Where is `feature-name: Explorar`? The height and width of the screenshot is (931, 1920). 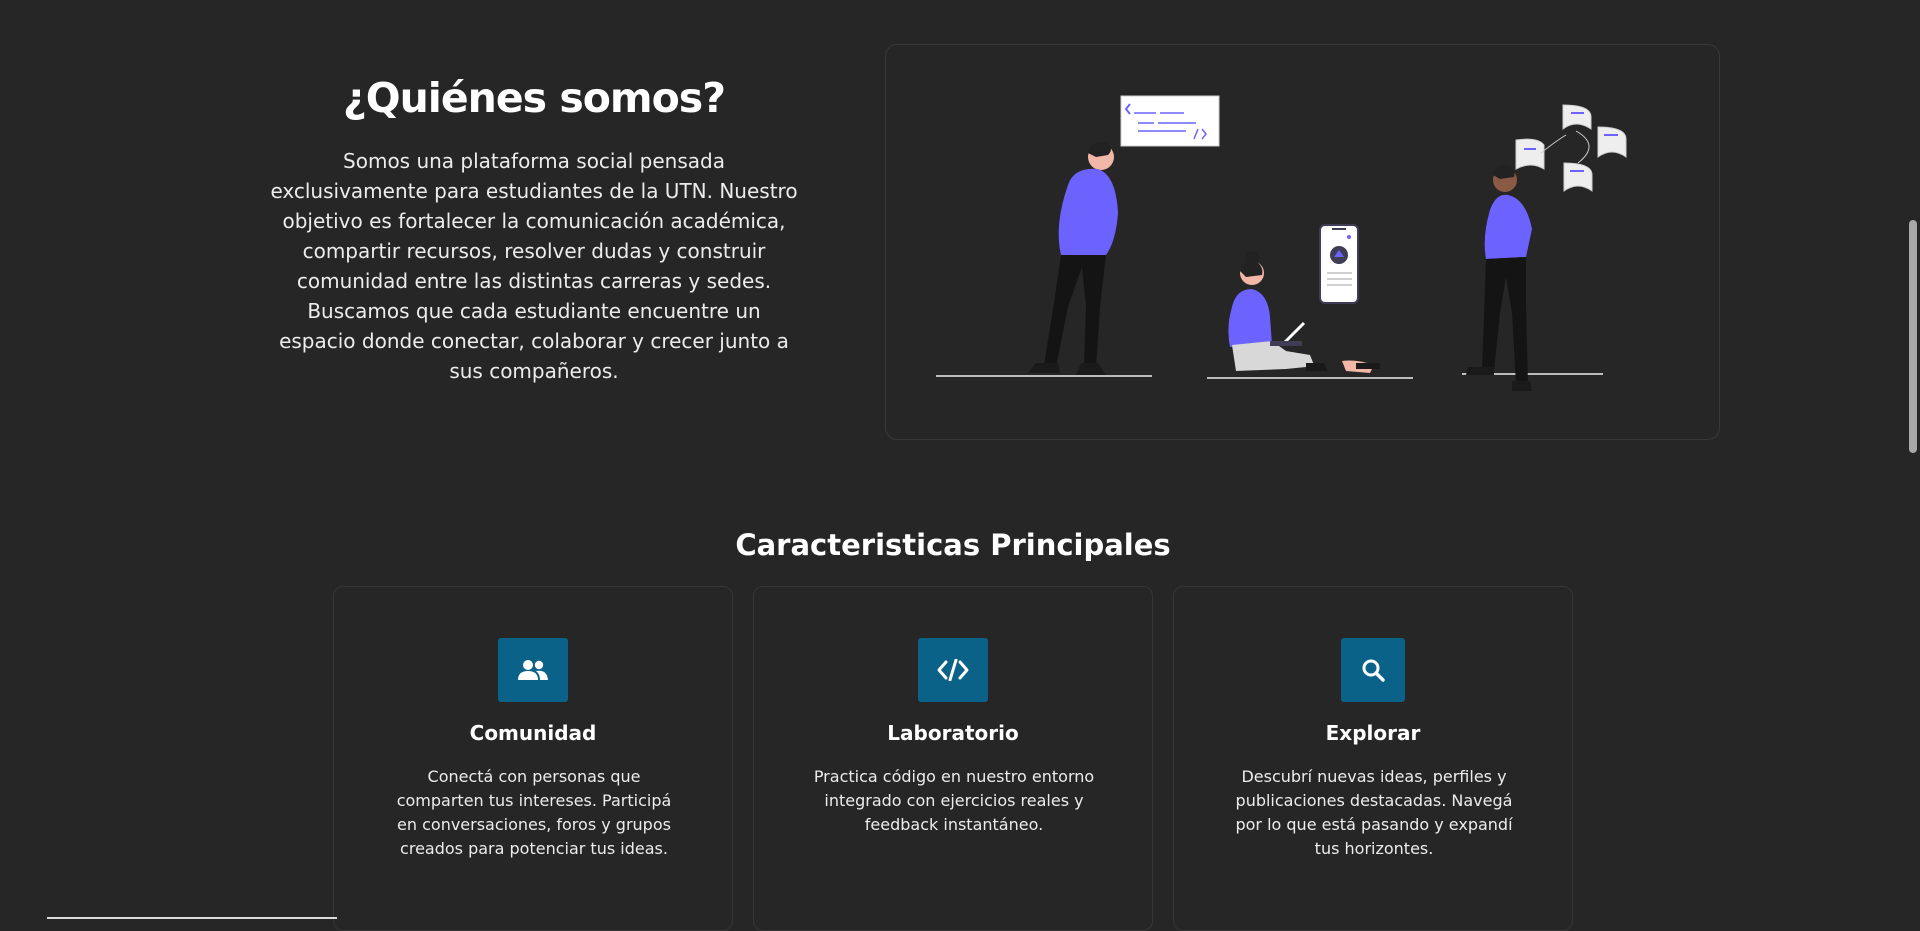 feature-name: Explorar is located at coordinates (1373, 733).